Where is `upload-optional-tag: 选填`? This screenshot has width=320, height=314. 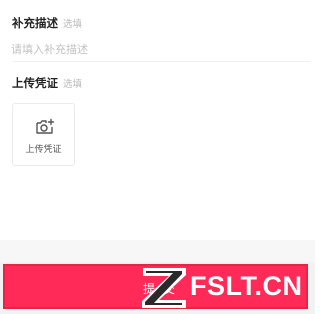 upload-optional-tag: 选填 is located at coordinates (73, 84).